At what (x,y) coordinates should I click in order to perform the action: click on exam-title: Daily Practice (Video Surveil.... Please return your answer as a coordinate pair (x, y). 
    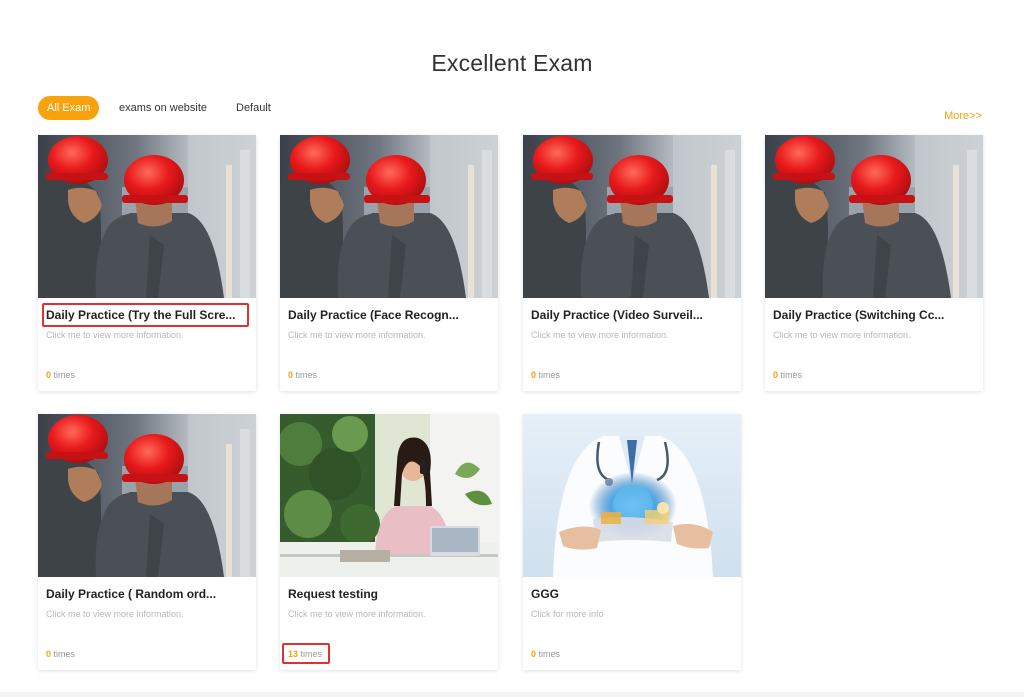
    Looking at the image, I should click on (617, 315).